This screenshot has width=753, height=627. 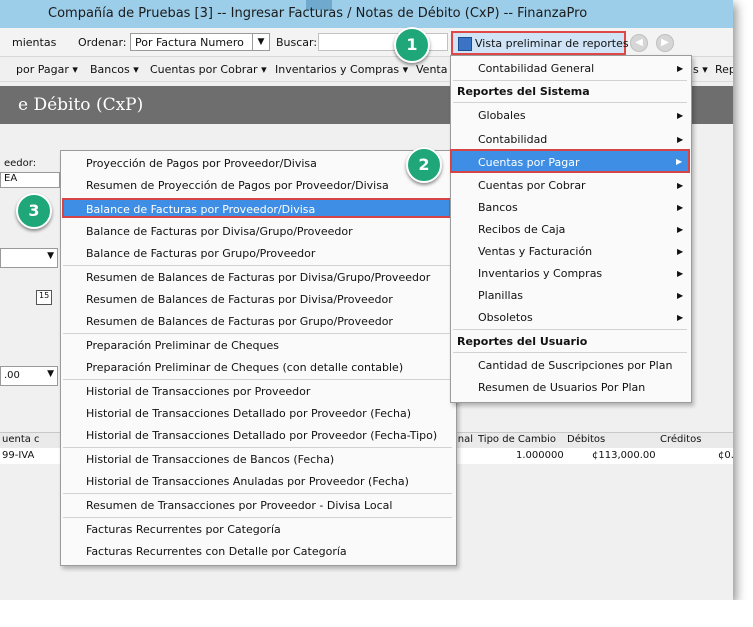 I want to click on menu-cuentas-por-pagar: por Pagar ▾, so click(x=47, y=69).